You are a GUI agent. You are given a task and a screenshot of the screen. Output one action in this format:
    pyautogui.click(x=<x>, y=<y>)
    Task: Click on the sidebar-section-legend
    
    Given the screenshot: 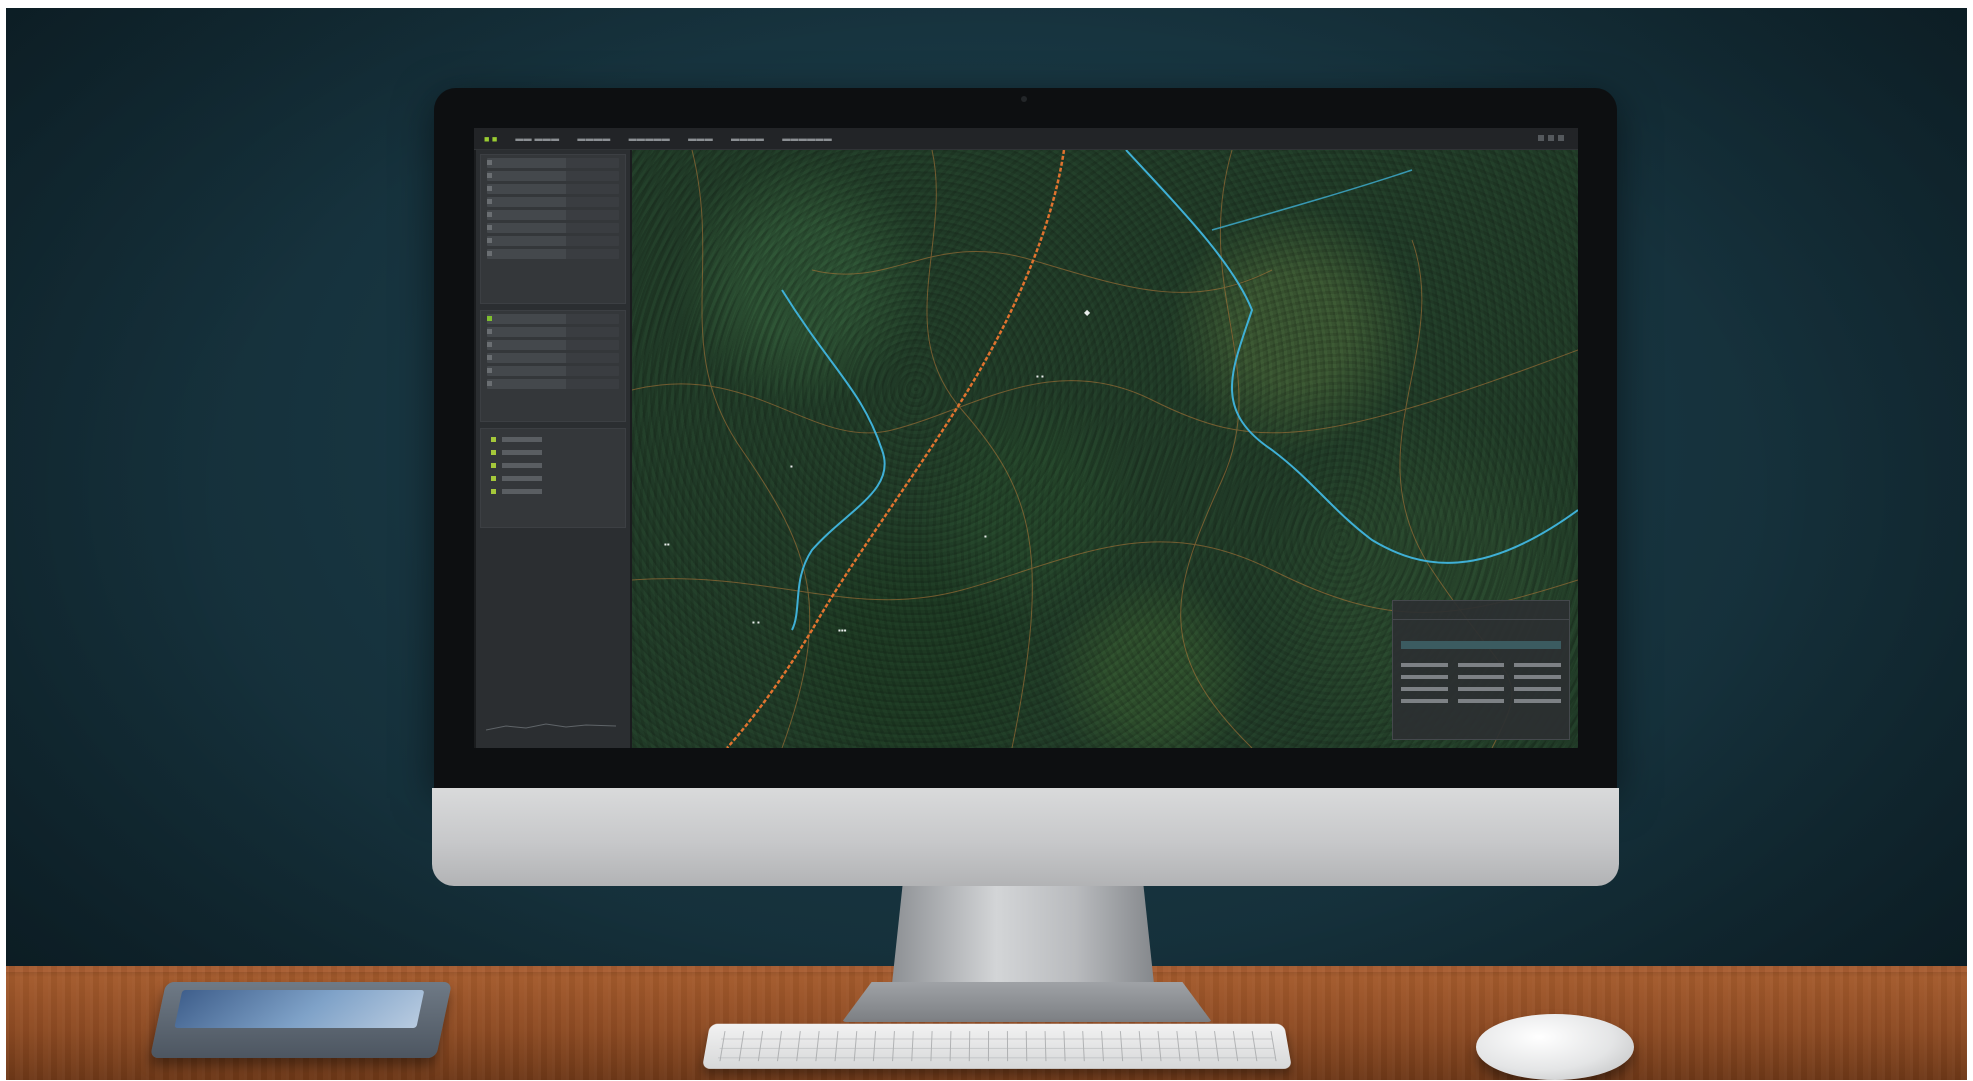 What is the action you would take?
    pyautogui.click(x=553, y=478)
    